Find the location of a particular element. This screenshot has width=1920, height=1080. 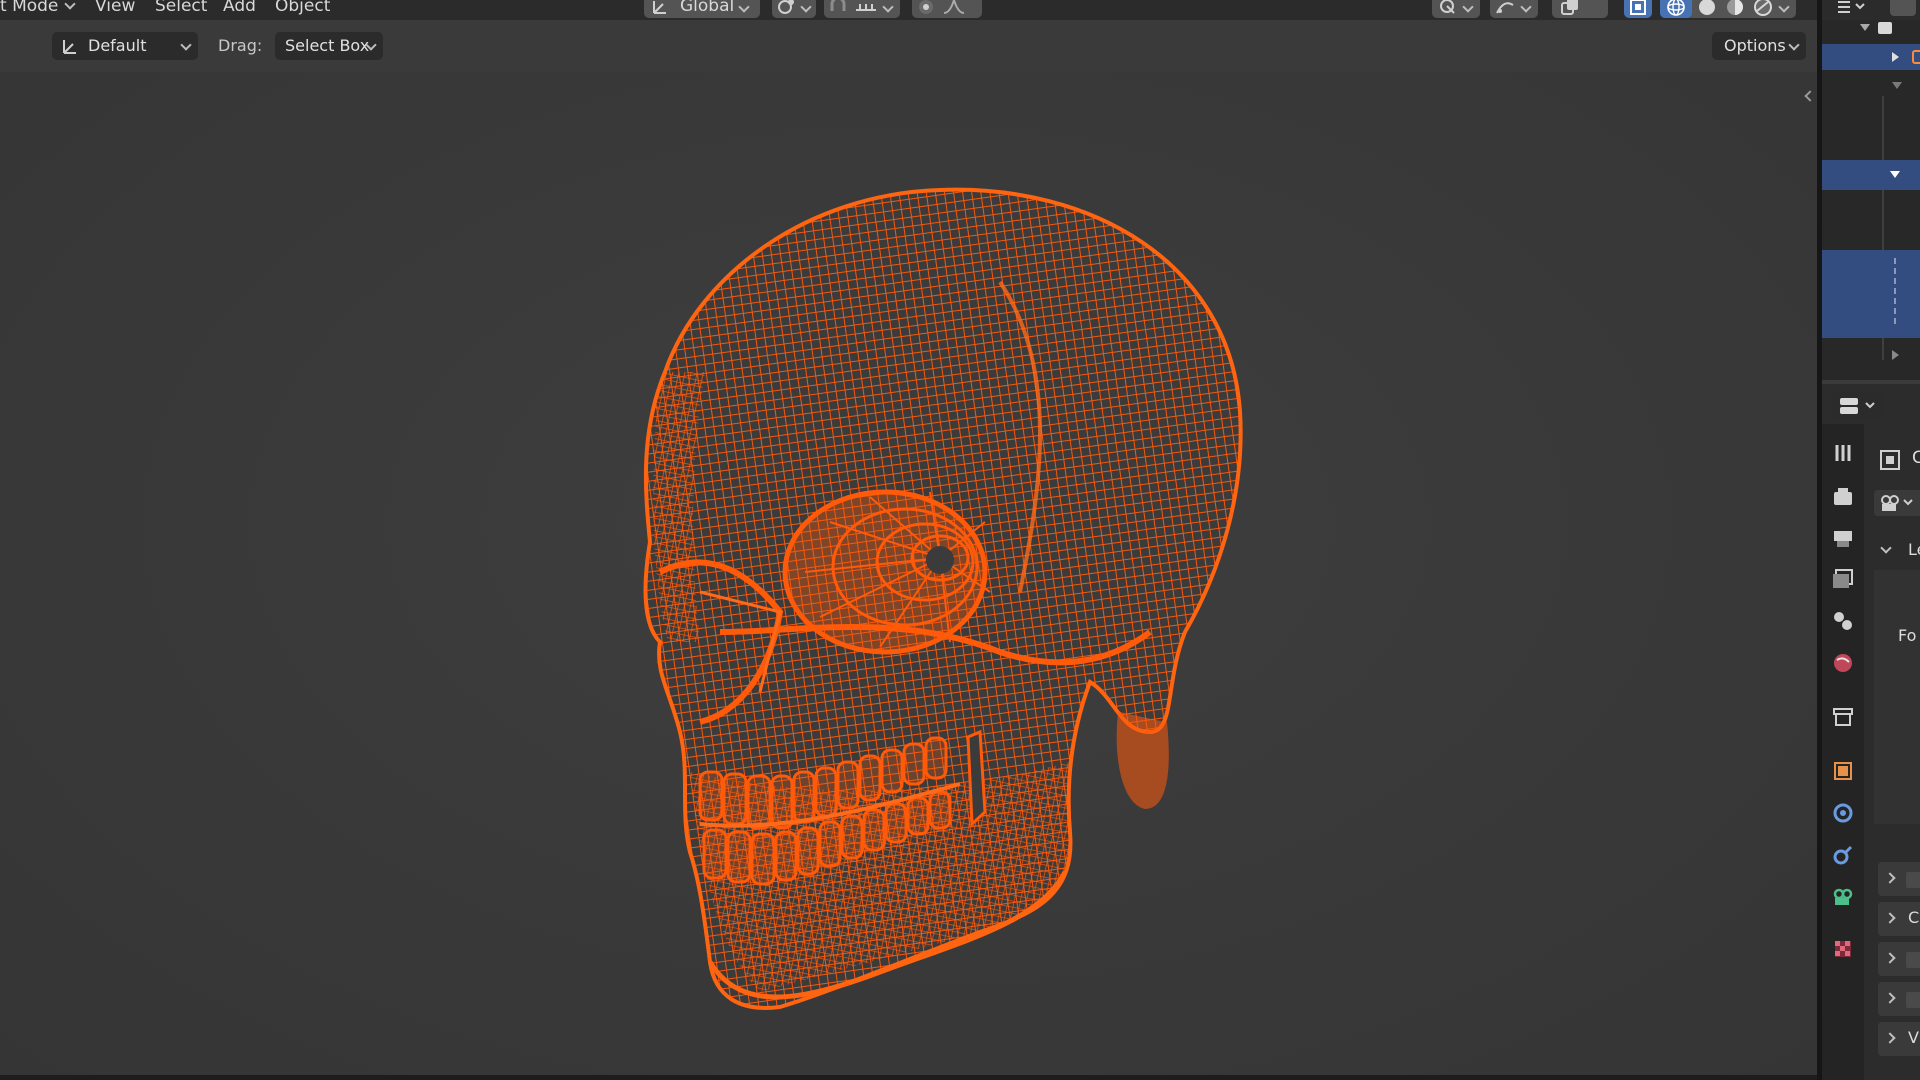

constraint-icon is located at coordinates (1843, 855).